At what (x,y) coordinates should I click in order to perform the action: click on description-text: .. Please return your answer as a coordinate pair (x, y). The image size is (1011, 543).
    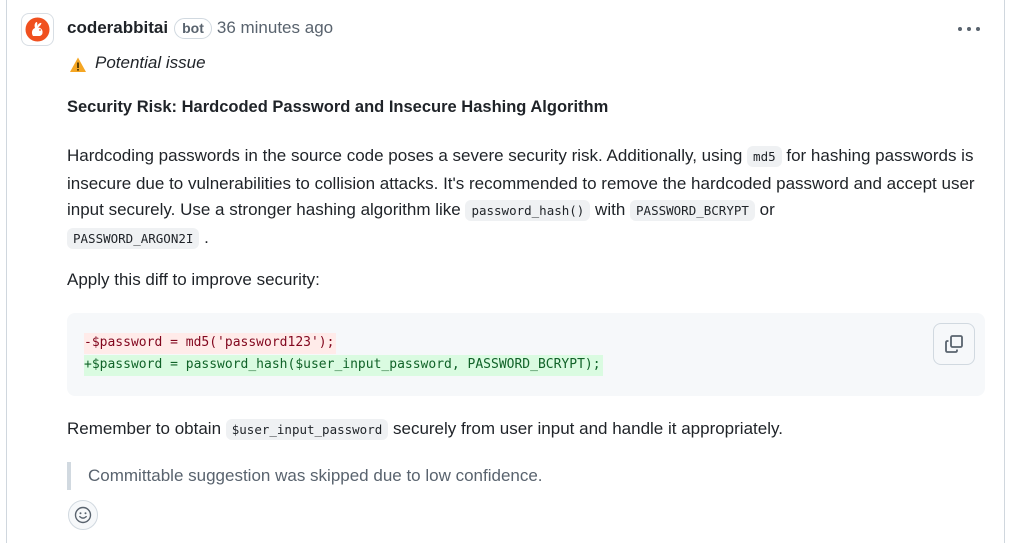
    Looking at the image, I should click on (204, 237).